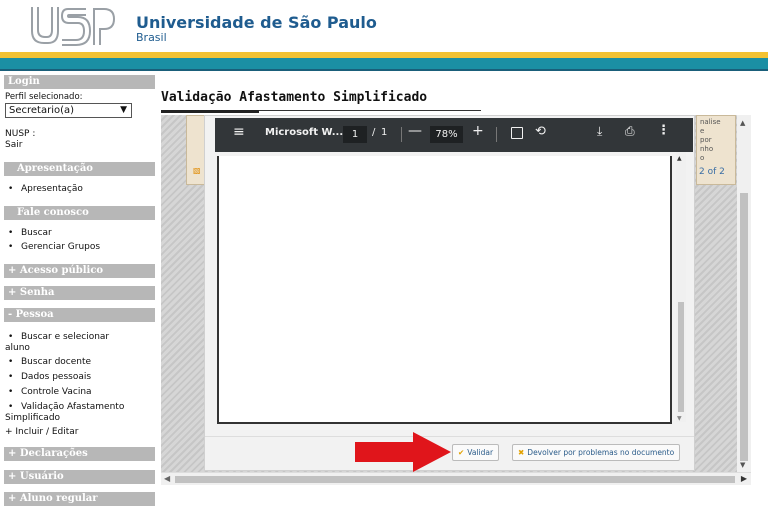 The width and height of the screenshot is (768, 512). Describe the element at coordinates (599, 131) in the screenshot. I see `download-icon: ⤓` at that location.